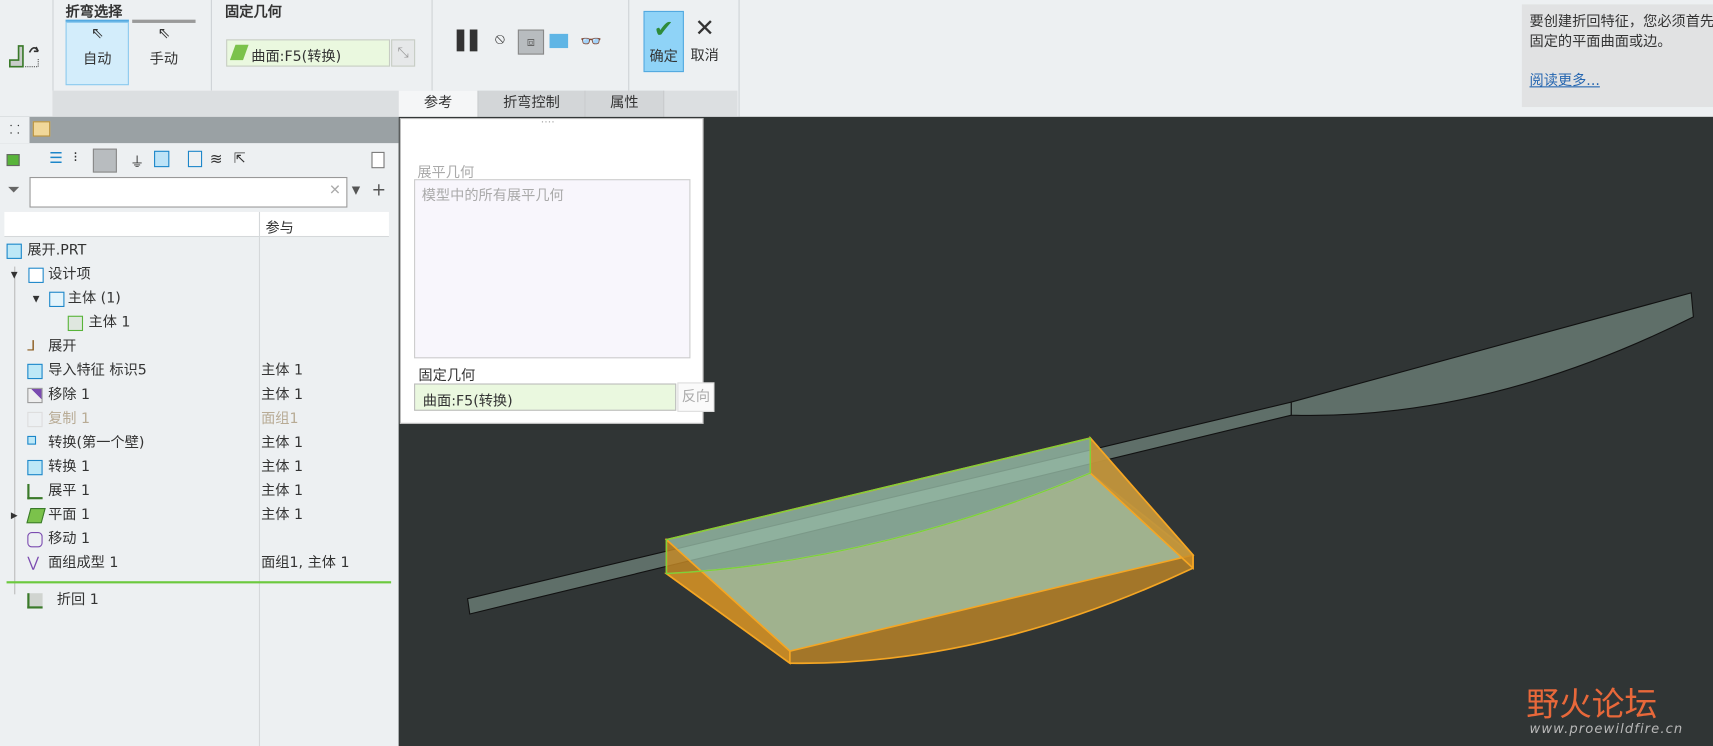 This screenshot has height=746, width=1713. What do you see at coordinates (378, 189) in the screenshot?
I see `add-icon: +` at bounding box center [378, 189].